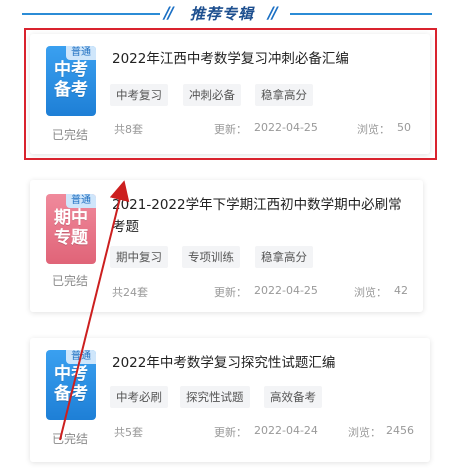 Image resolution: width=456 pixels, height=472 pixels. I want to click on album-title: 2021-2022学年下学期江西初中数学期中必刷常考题, so click(262, 216).